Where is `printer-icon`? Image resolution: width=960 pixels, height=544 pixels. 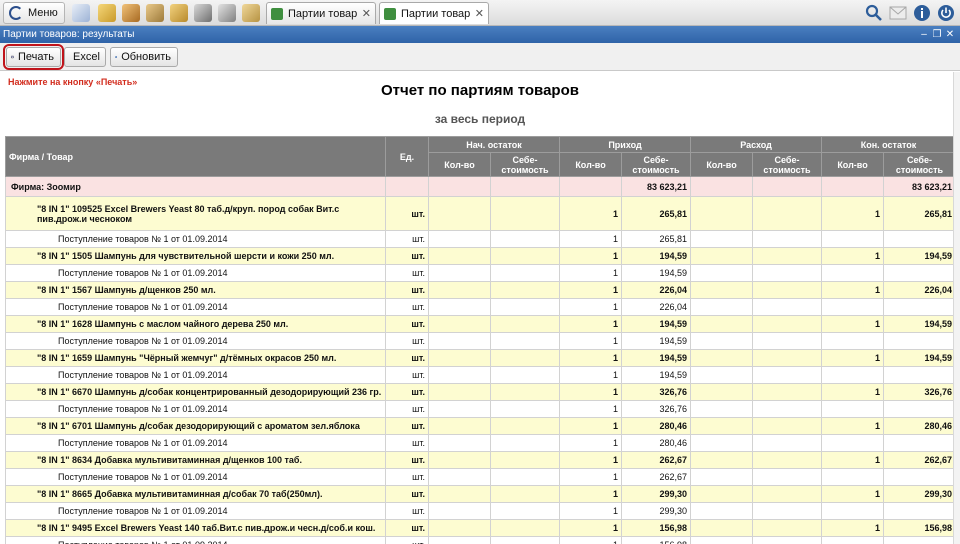
printer-icon is located at coordinates (203, 13).